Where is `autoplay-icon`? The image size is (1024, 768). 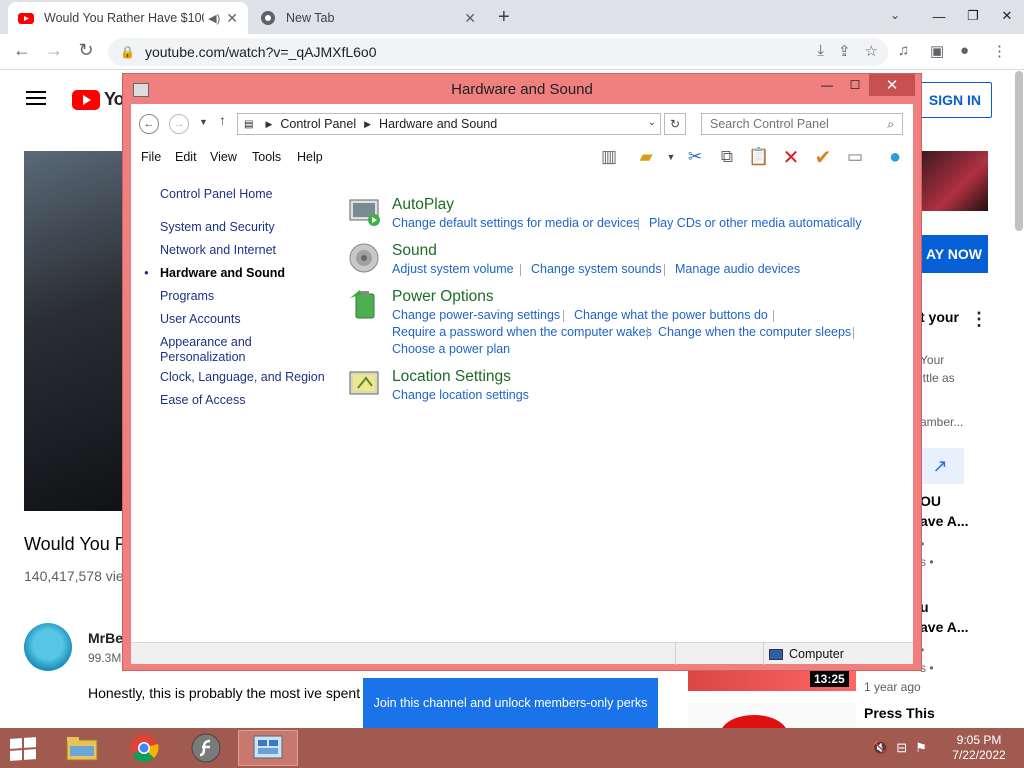 autoplay-icon is located at coordinates (365, 212).